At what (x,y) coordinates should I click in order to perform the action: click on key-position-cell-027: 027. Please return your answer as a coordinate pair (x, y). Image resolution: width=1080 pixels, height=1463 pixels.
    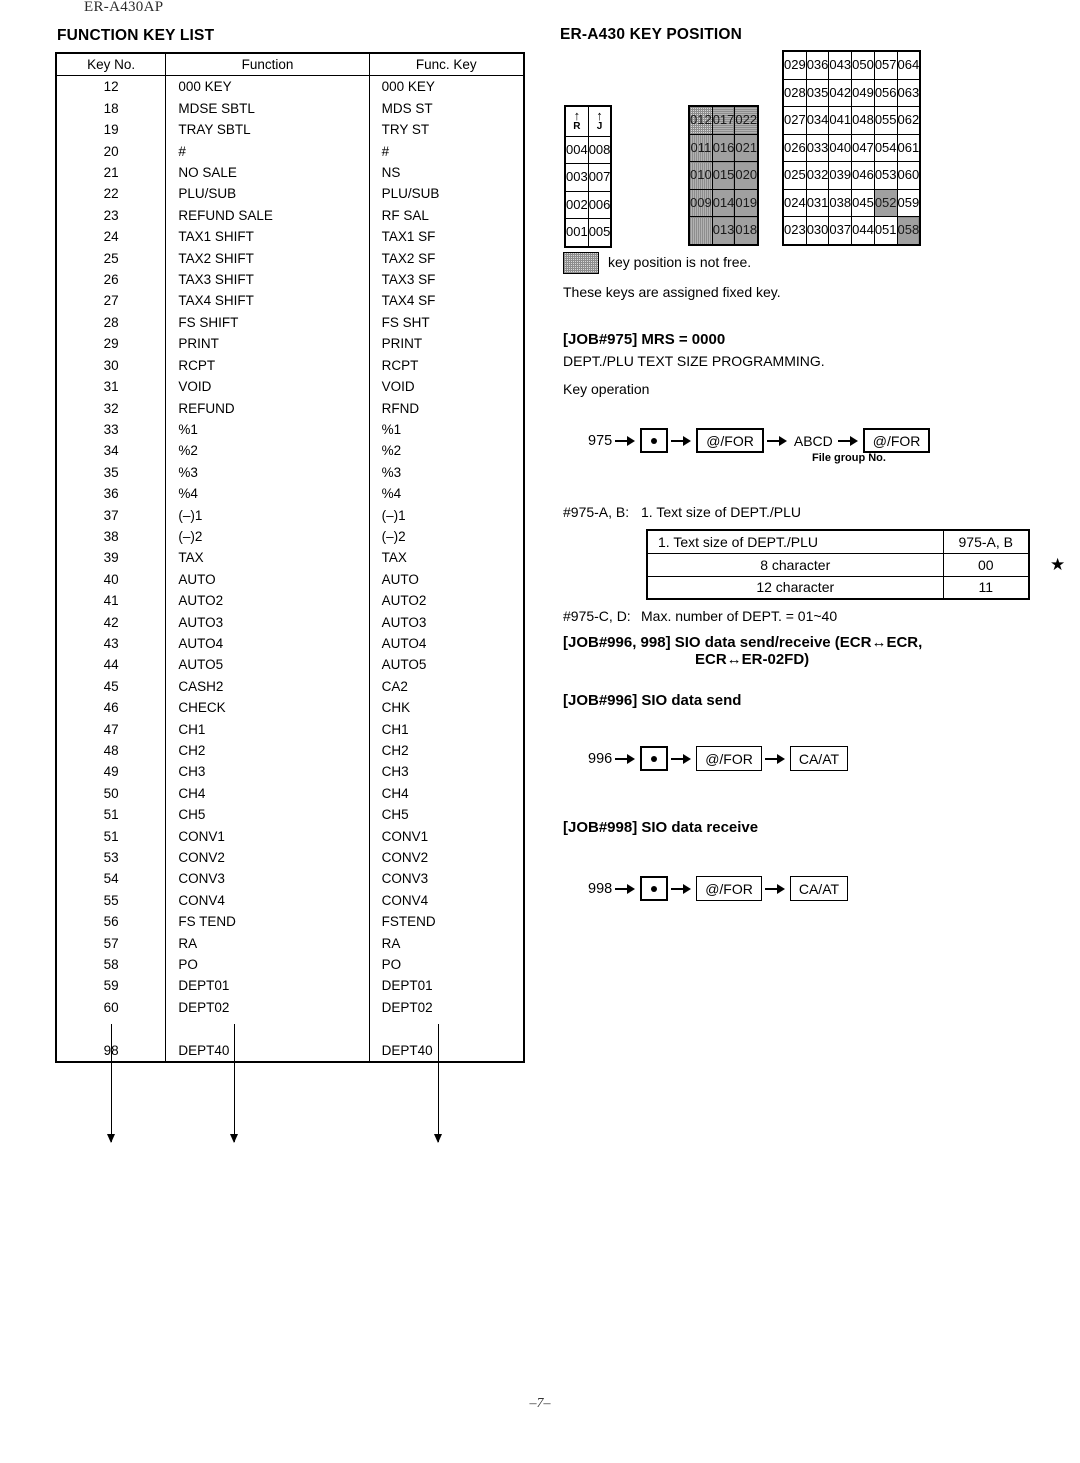
    Looking at the image, I should click on (794, 120).